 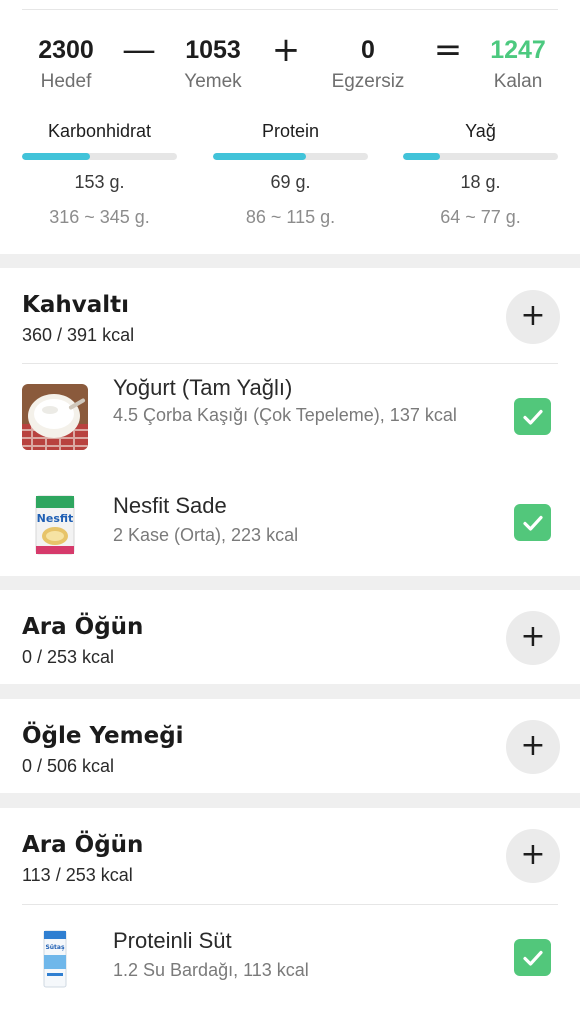 I want to click on macro-name: Karbonhidrat, so click(x=99, y=131).